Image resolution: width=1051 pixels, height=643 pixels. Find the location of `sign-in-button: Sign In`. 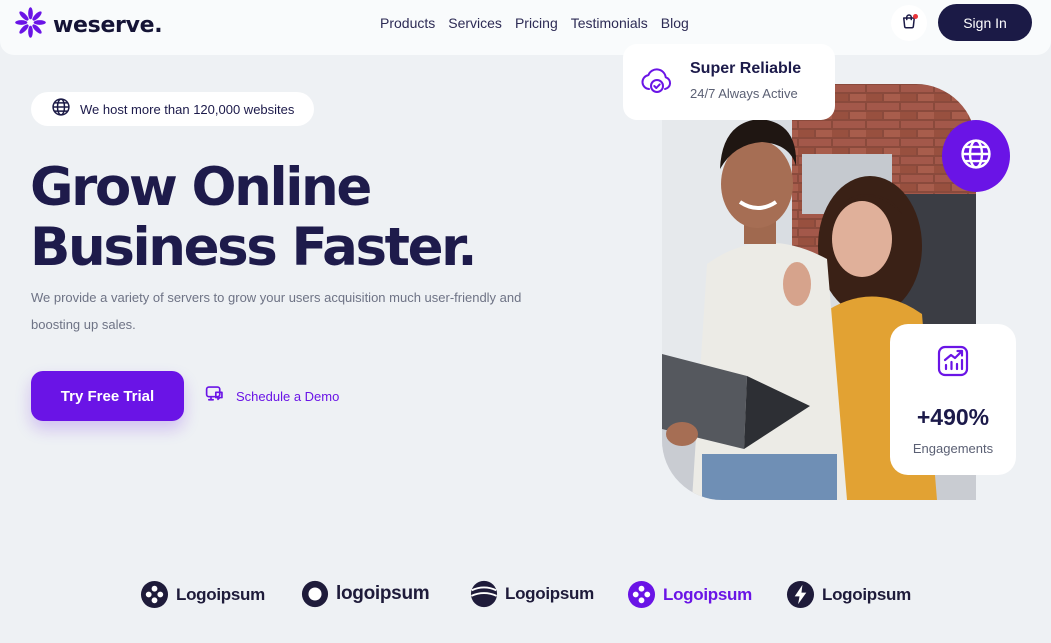

sign-in-button: Sign In is located at coordinates (985, 22).